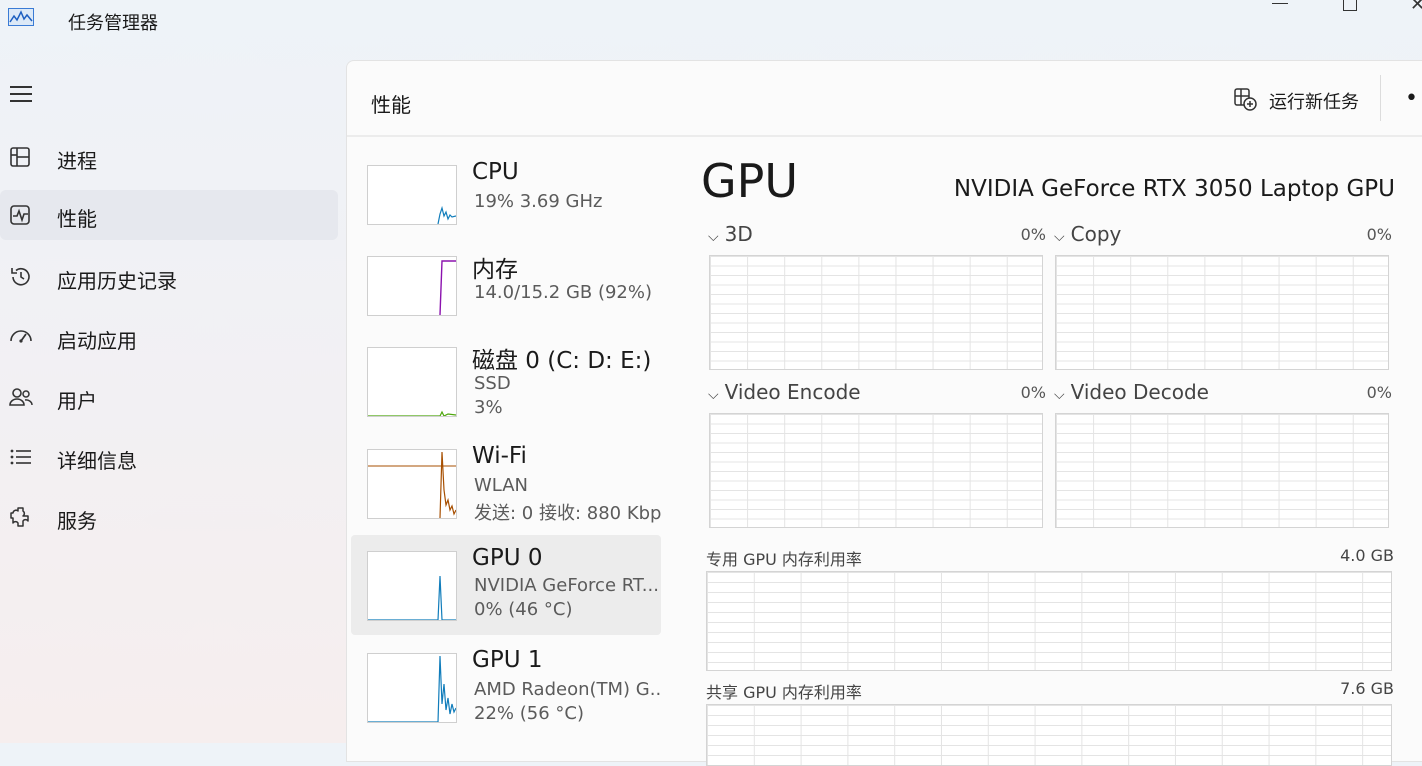 This screenshot has width=1422, height=766. Describe the element at coordinates (876, 312) in the screenshot. I see `engine-graph-3d` at that location.